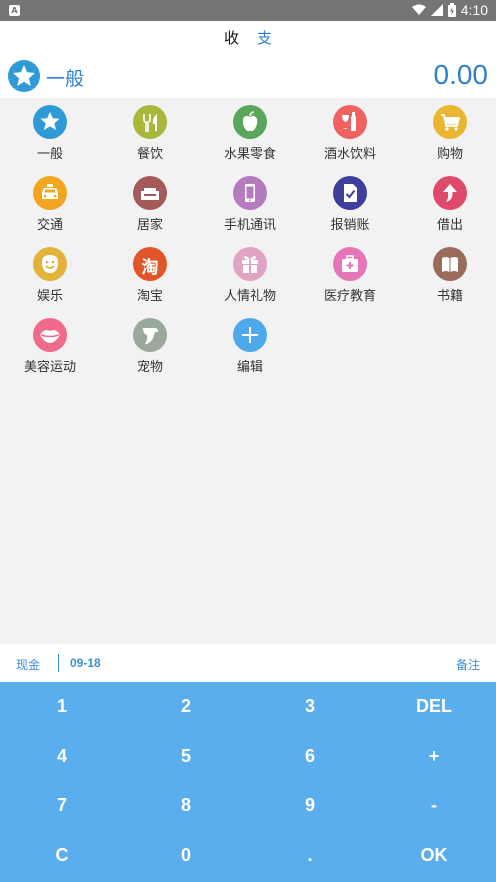 The image size is (496, 882). I want to click on category-item: 医疗教育, so click(350, 275).